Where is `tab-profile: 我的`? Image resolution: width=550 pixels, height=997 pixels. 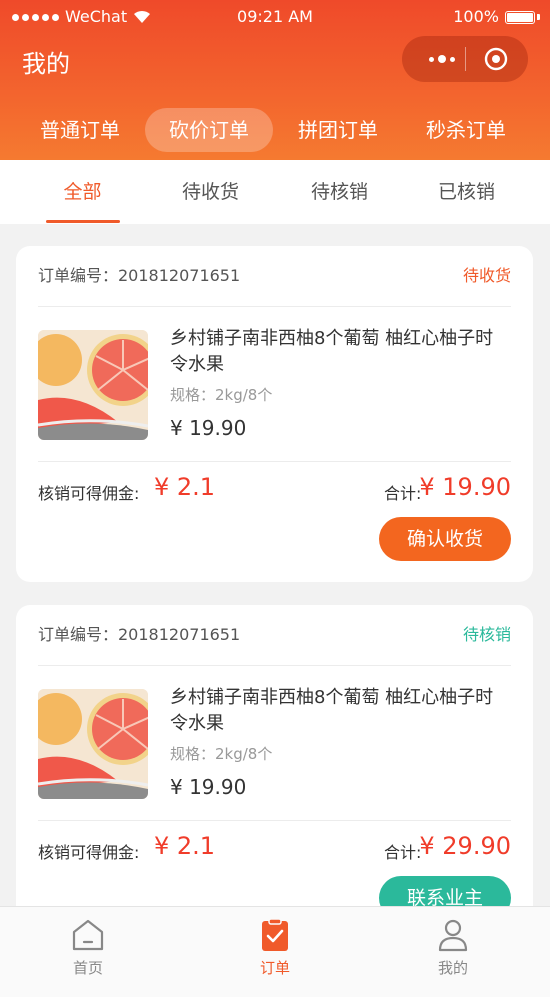
tab-profile: 我的 is located at coordinates (453, 952).